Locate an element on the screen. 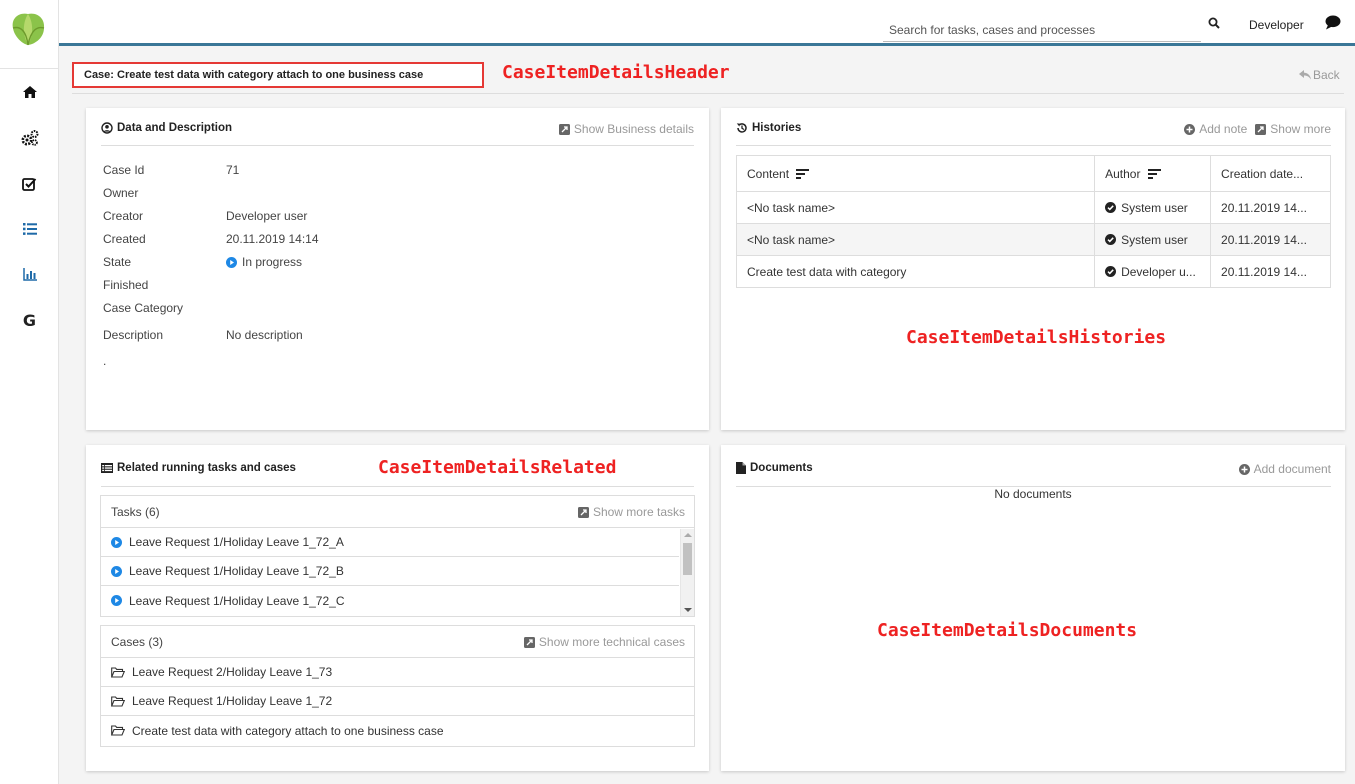 Image resolution: width=1355 pixels, height=784 pixels. column-header-author: Author is located at coordinates (1153, 173).